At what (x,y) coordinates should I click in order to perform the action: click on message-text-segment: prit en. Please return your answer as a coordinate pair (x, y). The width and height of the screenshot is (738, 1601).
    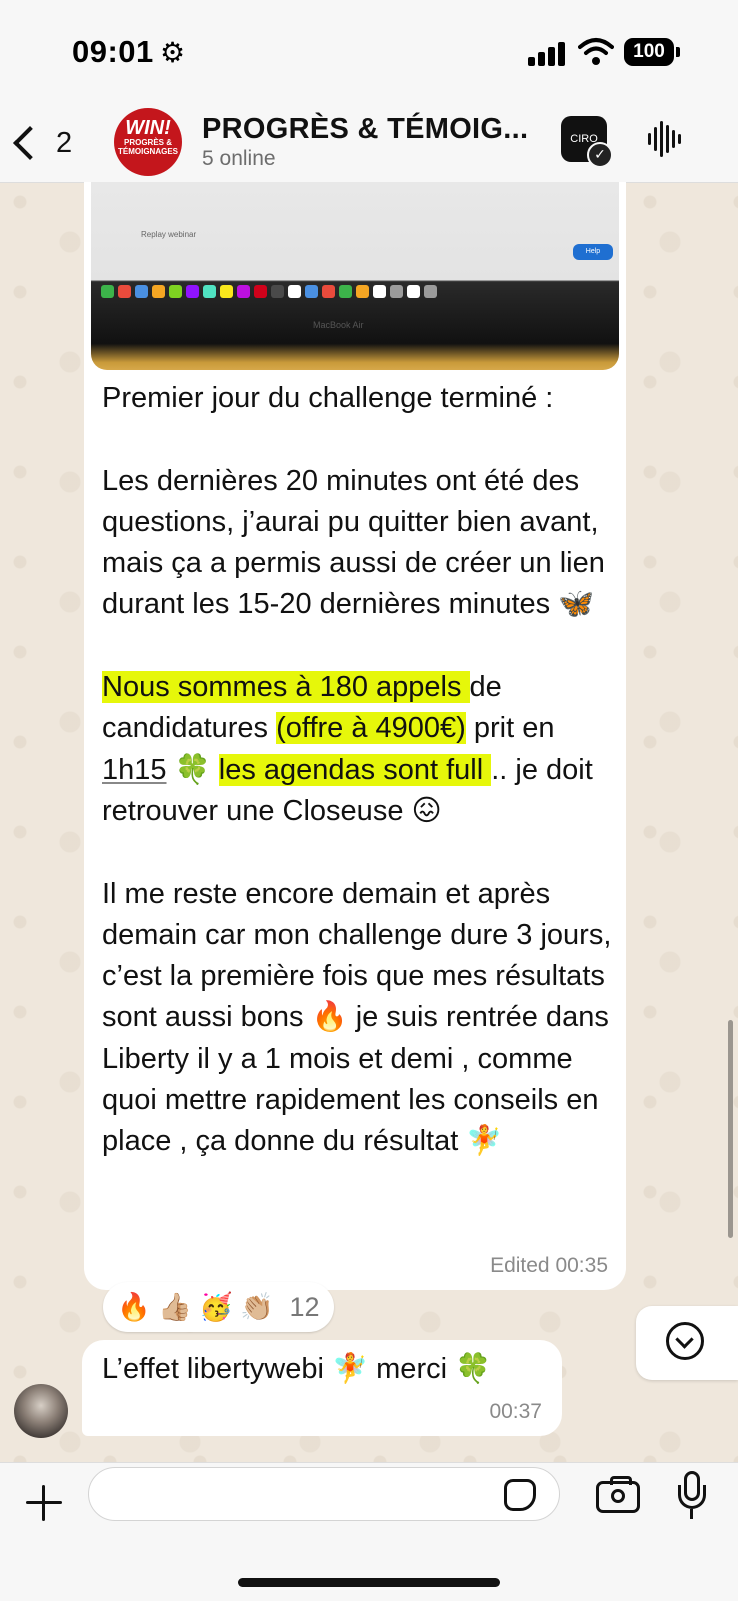
    Looking at the image, I should click on (514, 728).